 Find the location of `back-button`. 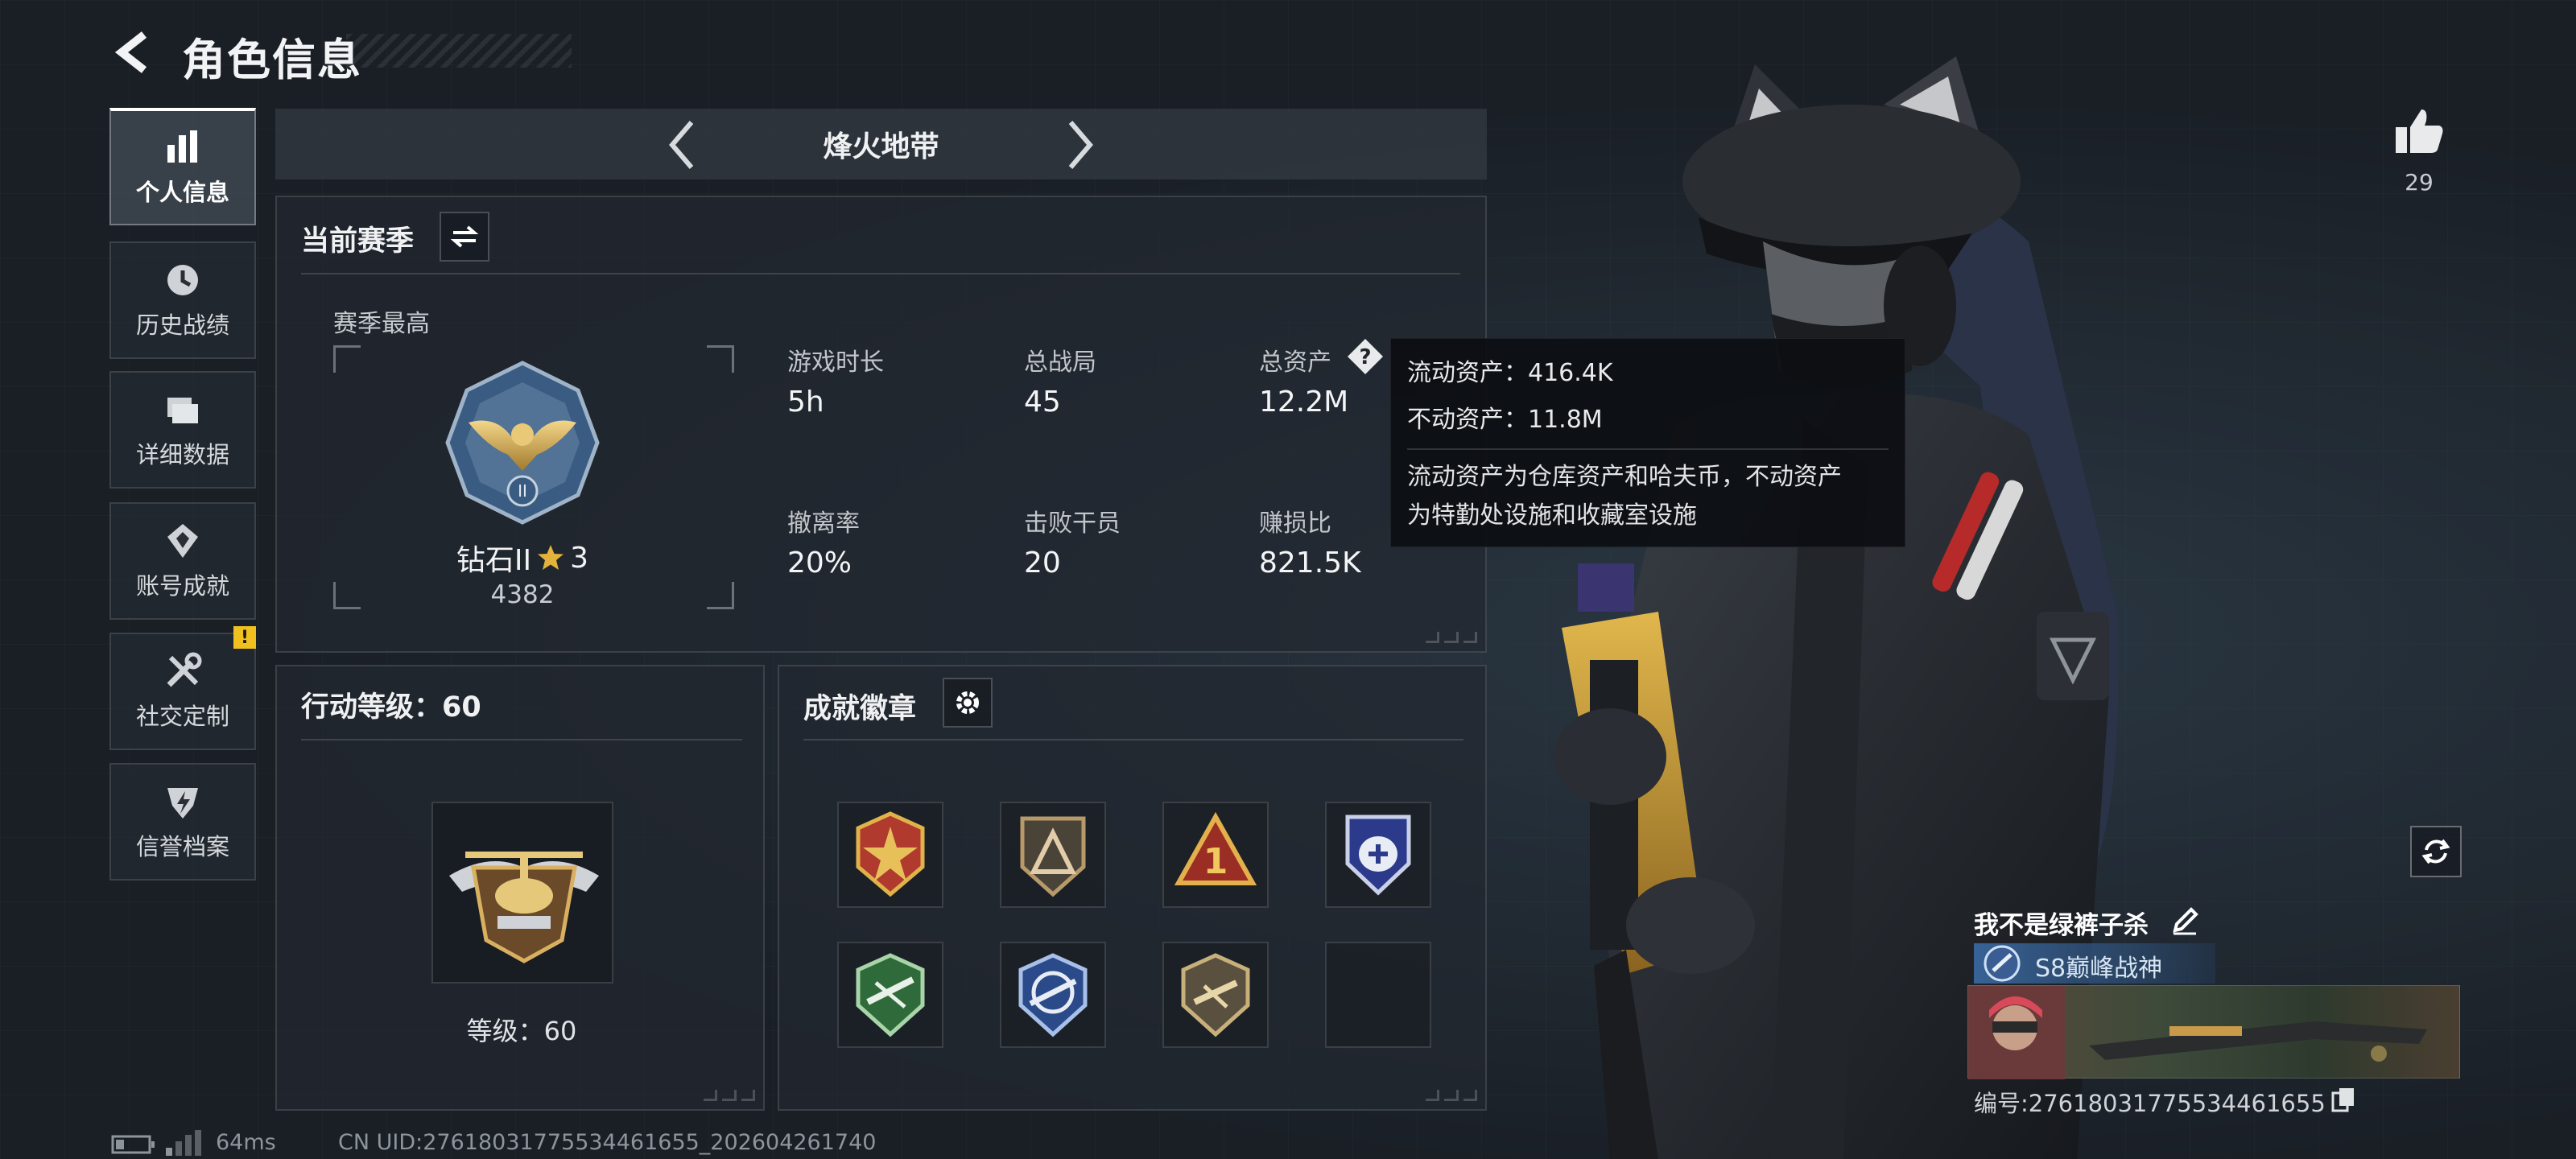

back-button is located at coordinates (133, 52).